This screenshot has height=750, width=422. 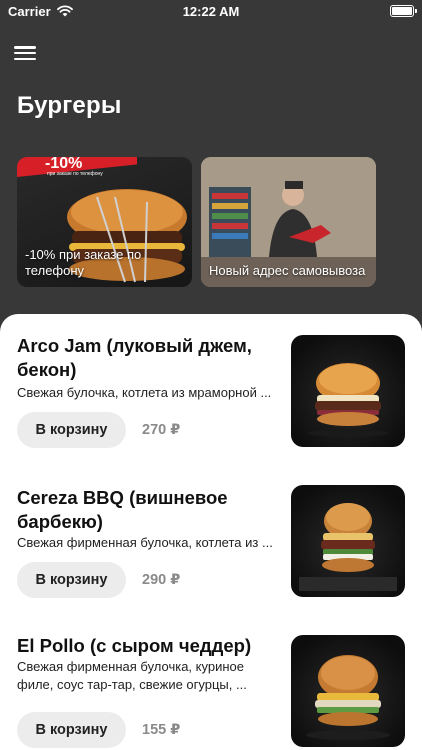 I want to click on promo-caption: Новый адрес самовывоза, so click(x=287, y=270).